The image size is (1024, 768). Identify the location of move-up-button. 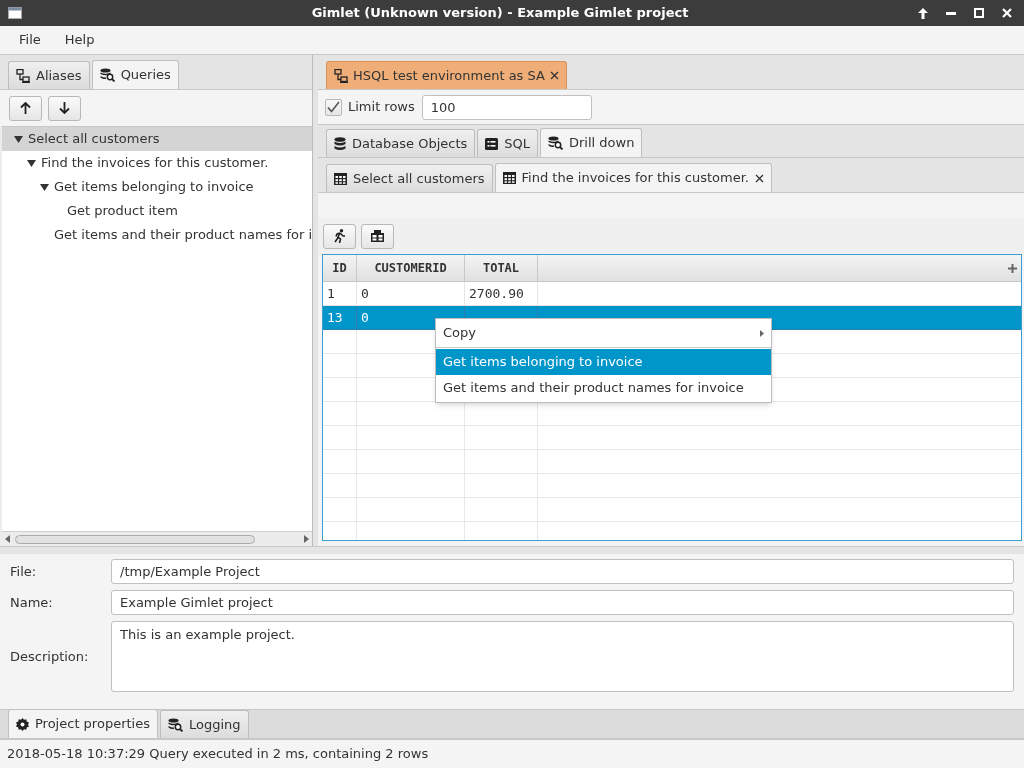
(25, 108).